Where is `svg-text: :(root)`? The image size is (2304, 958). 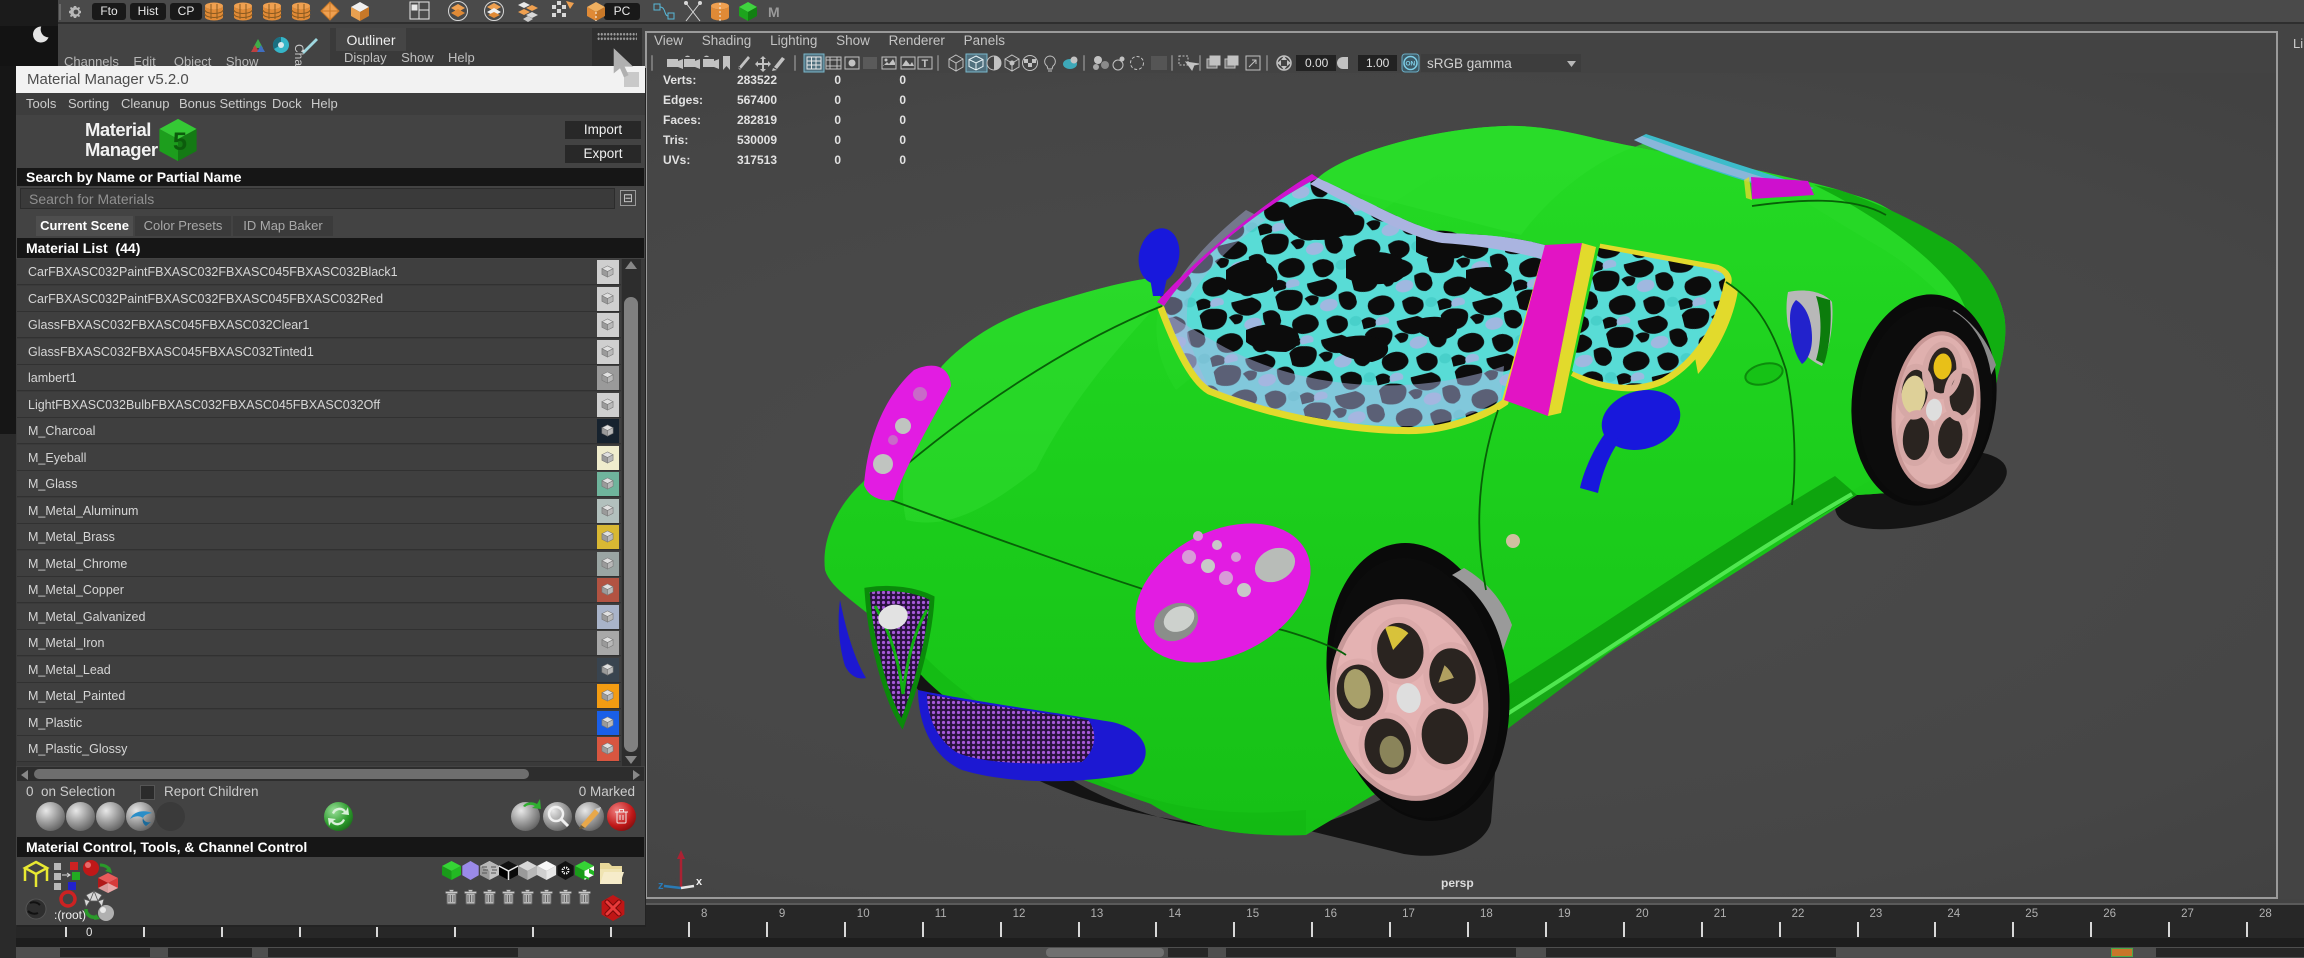 svg-text: :(root) is located at coordinates (70, 915).